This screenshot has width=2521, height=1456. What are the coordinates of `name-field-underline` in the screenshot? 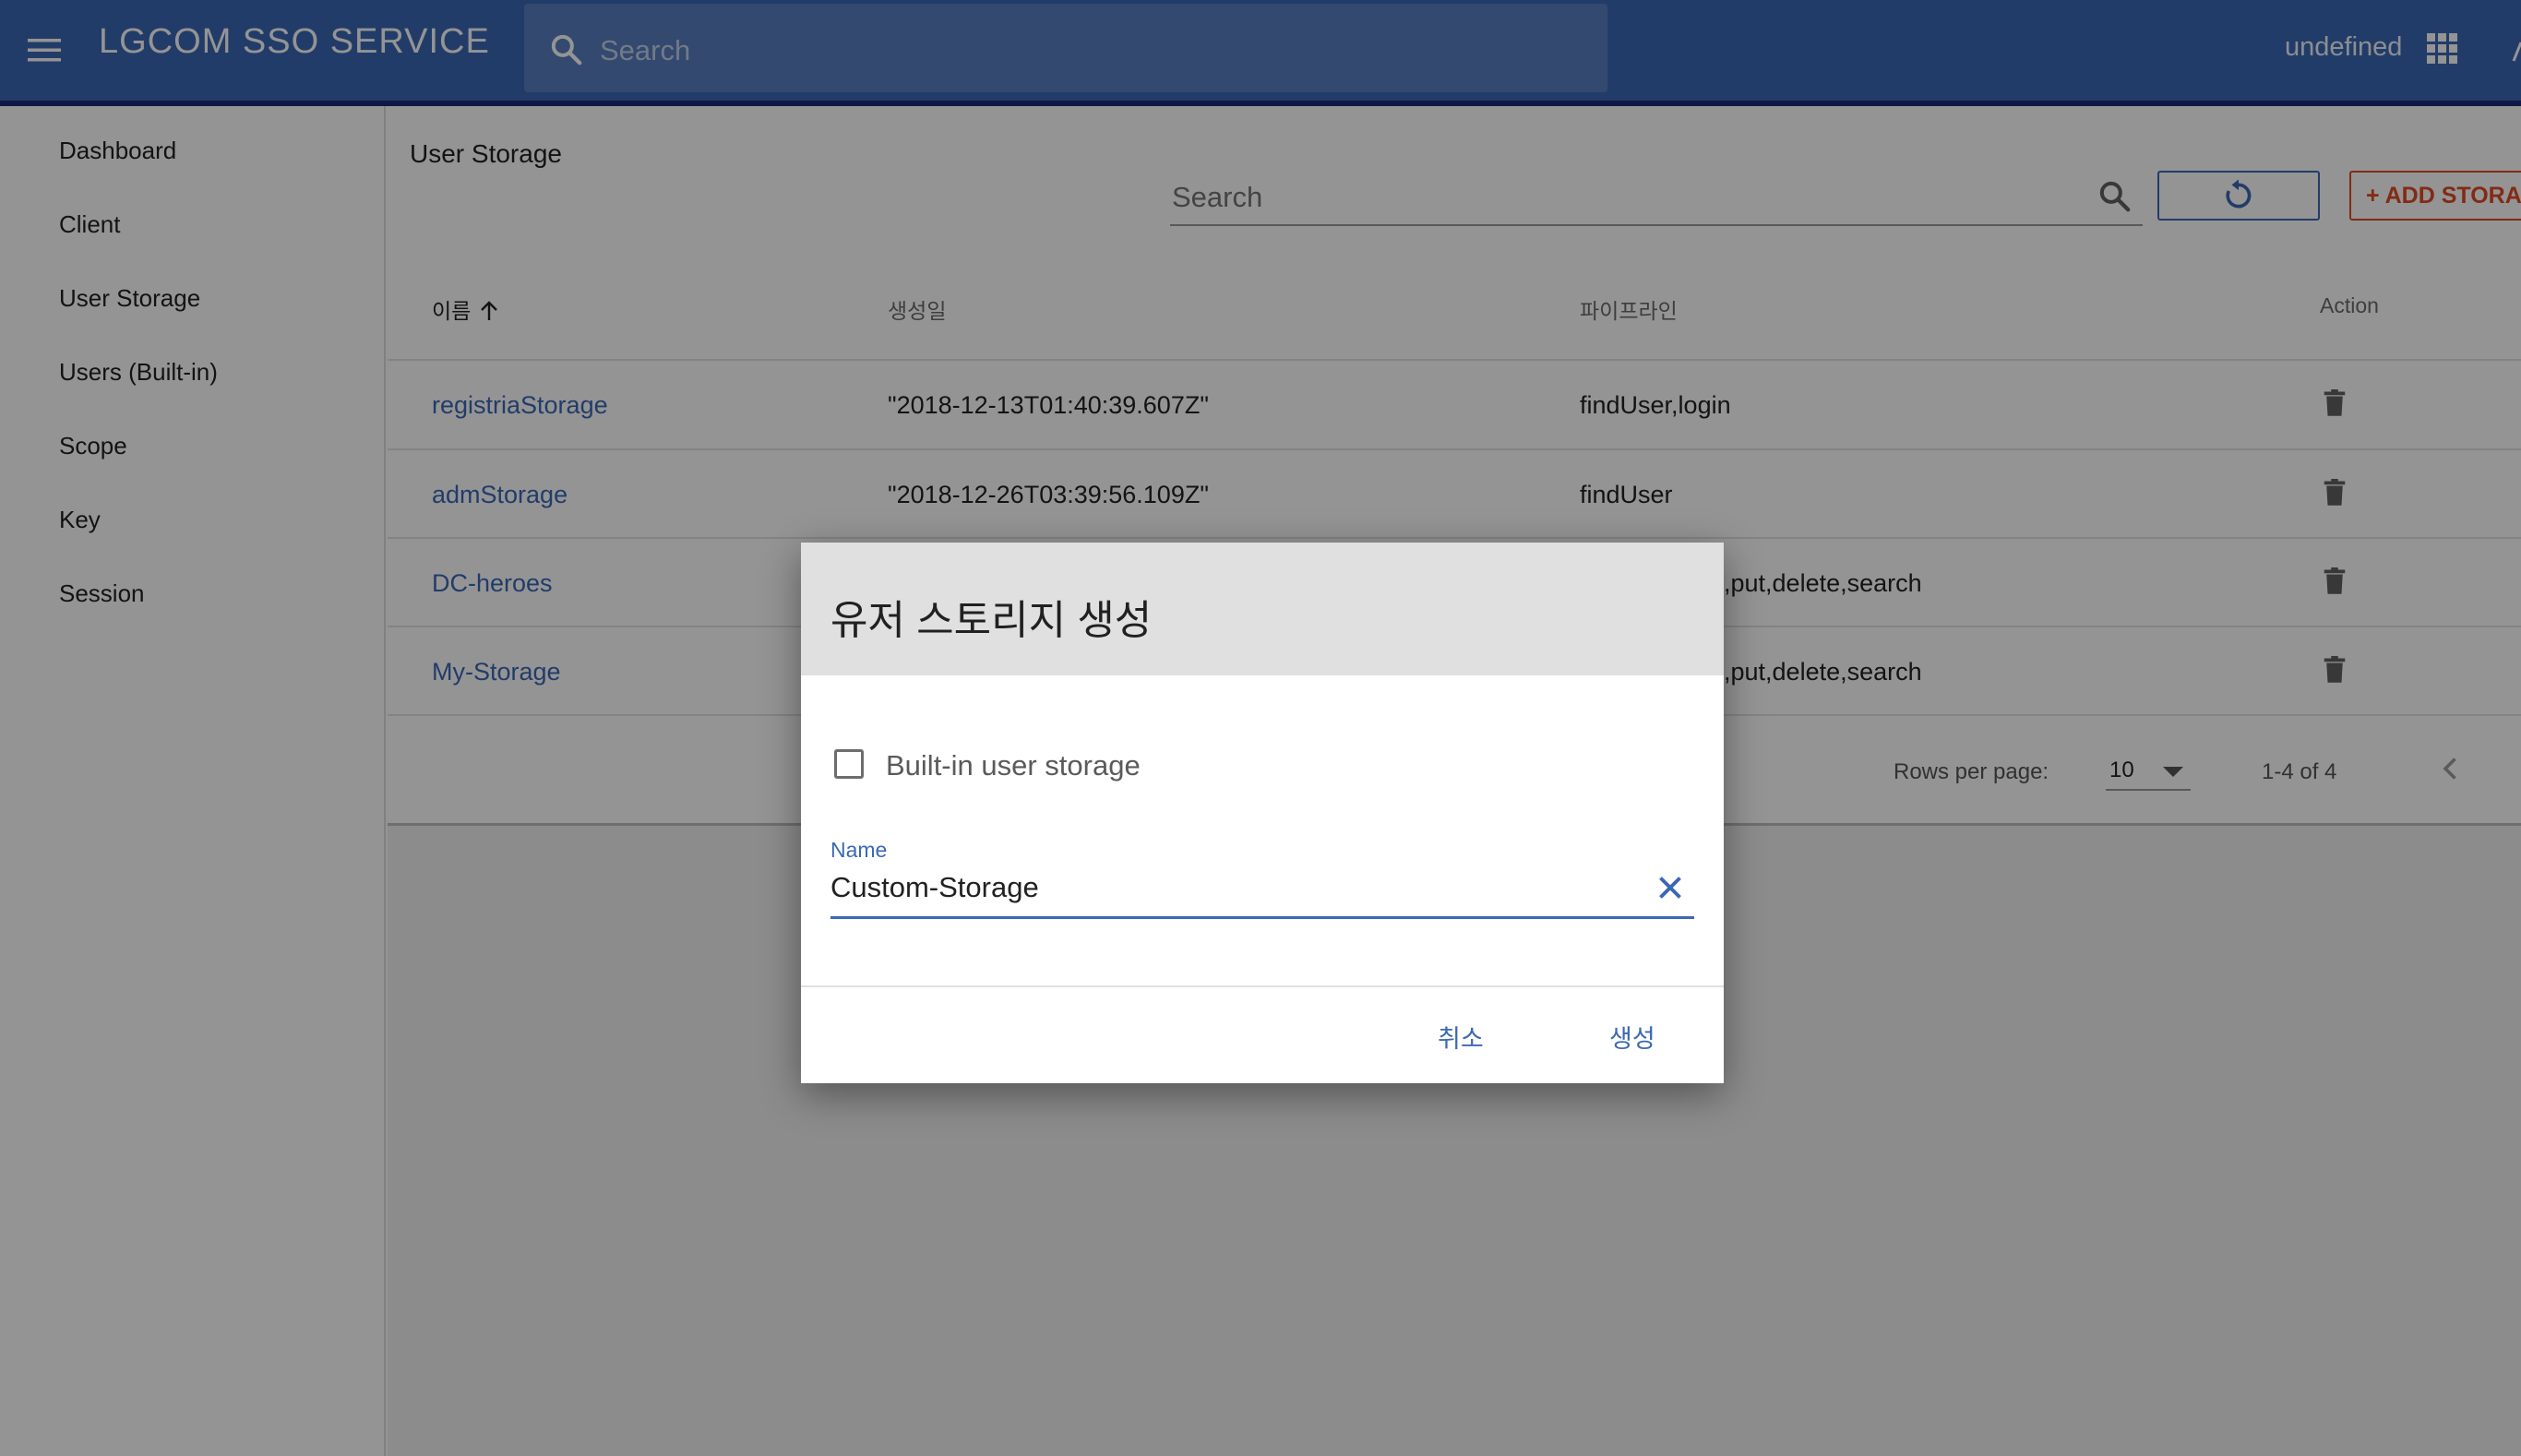 It's located at (1262, 917).